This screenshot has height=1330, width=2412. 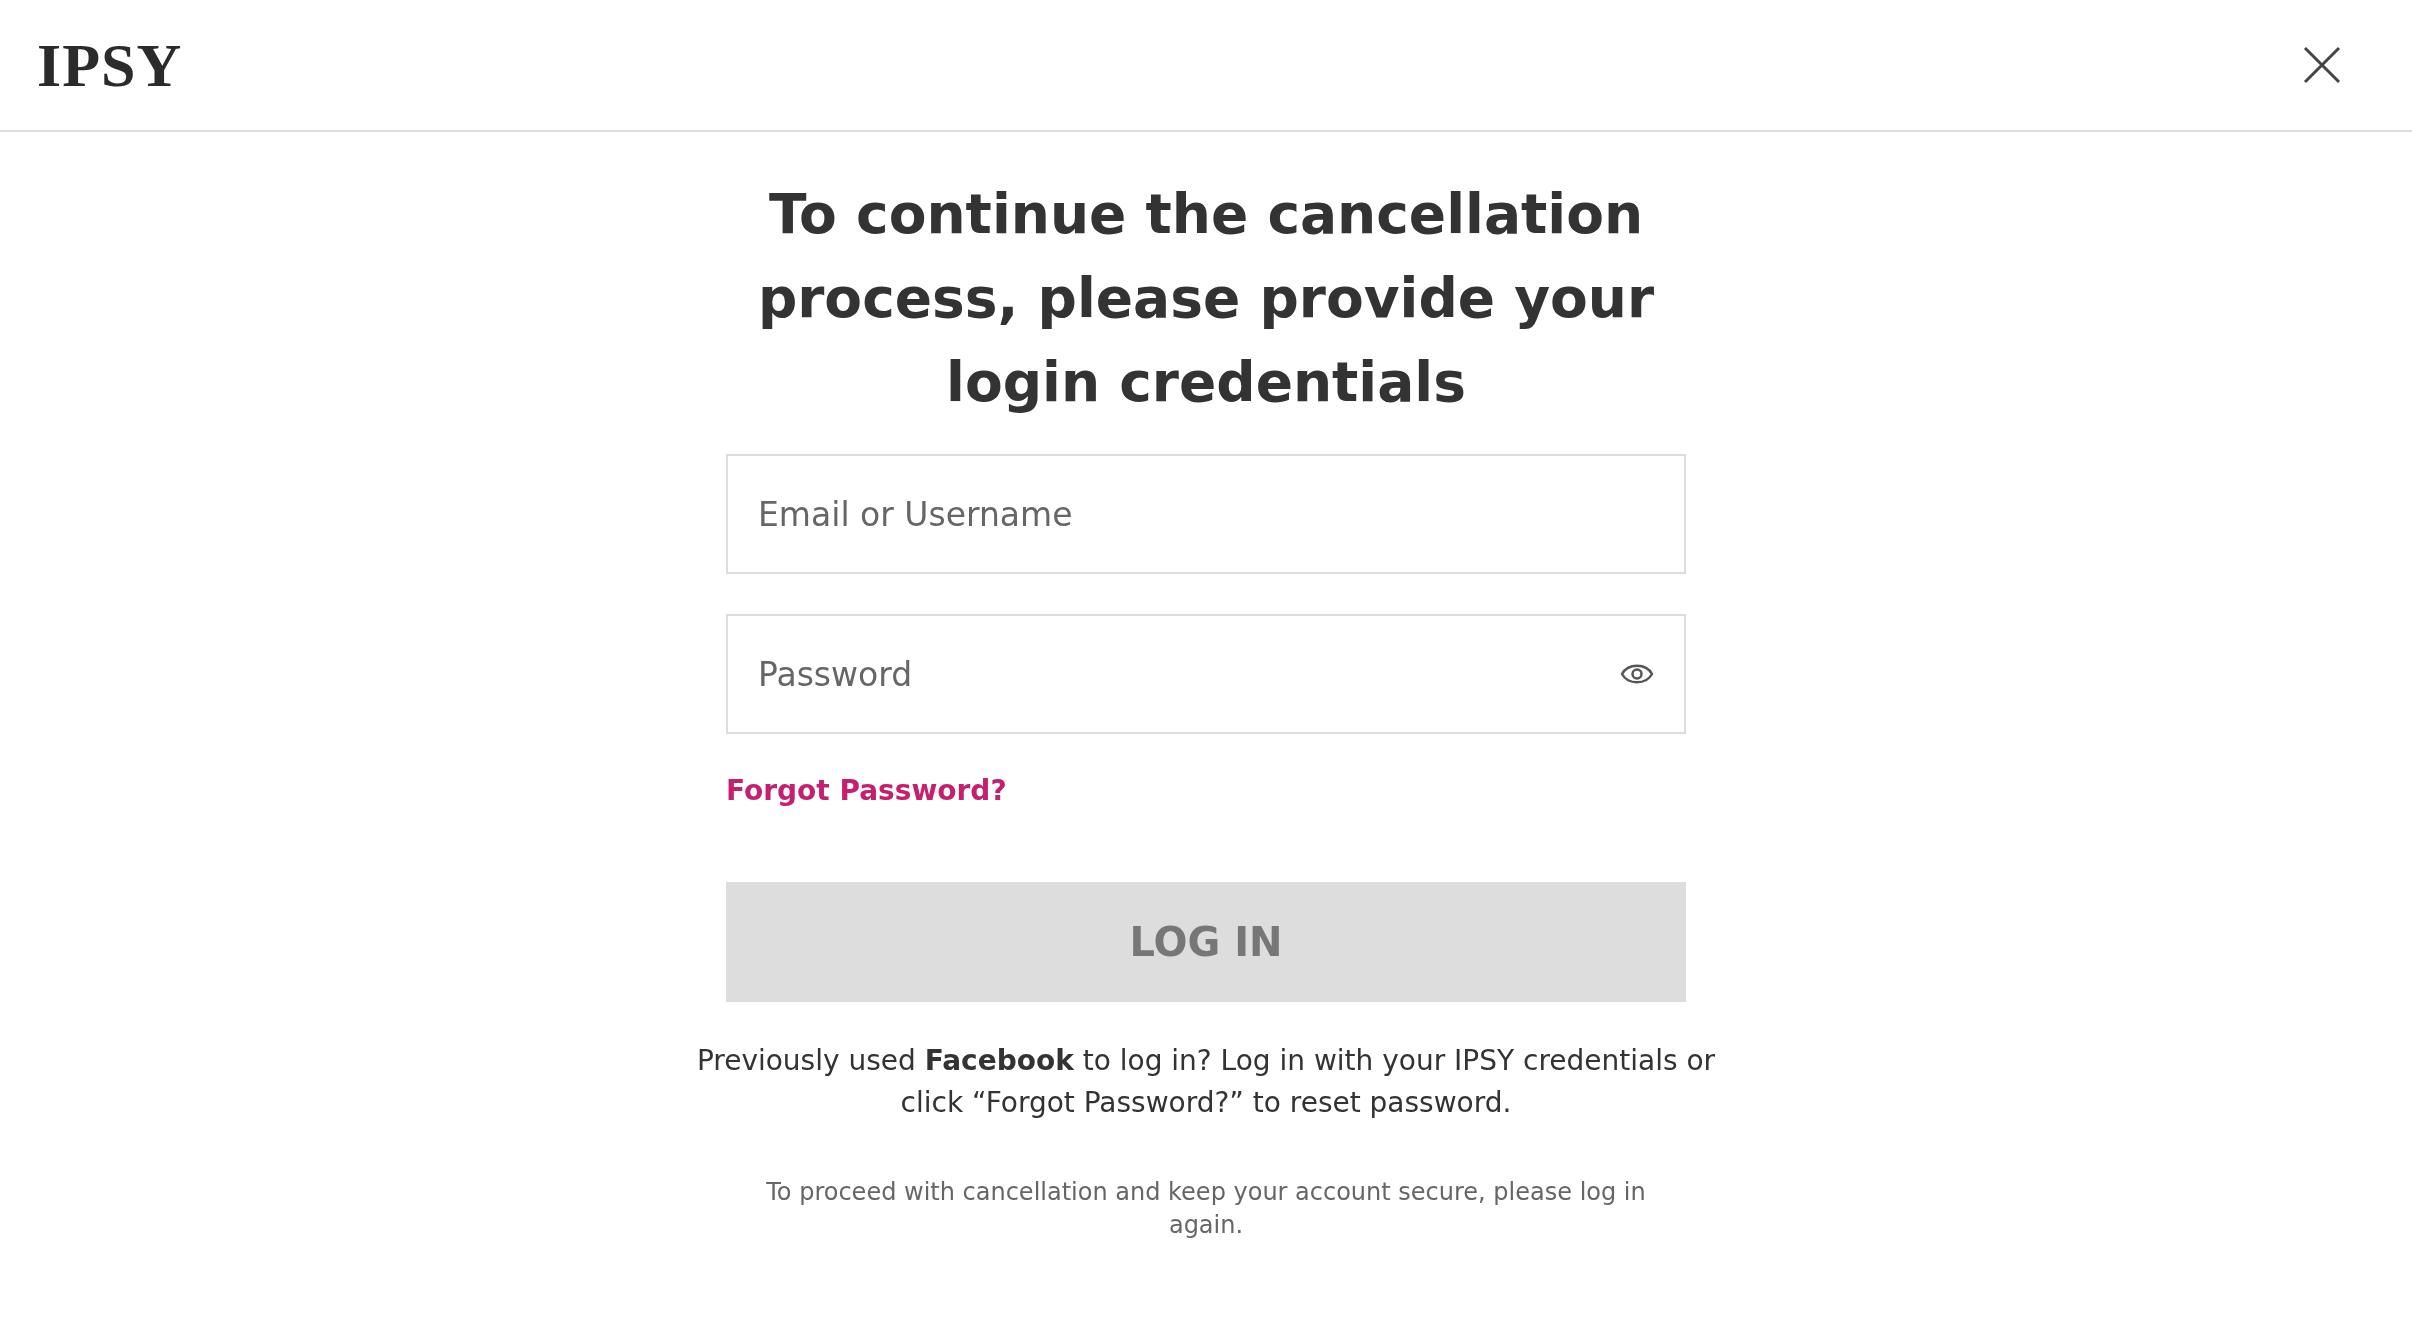 What do you see at coordinates (866, 790) in the screenshot?
I see `forgot-password-link: Forgot Password?` at bounding box center [866, 790].